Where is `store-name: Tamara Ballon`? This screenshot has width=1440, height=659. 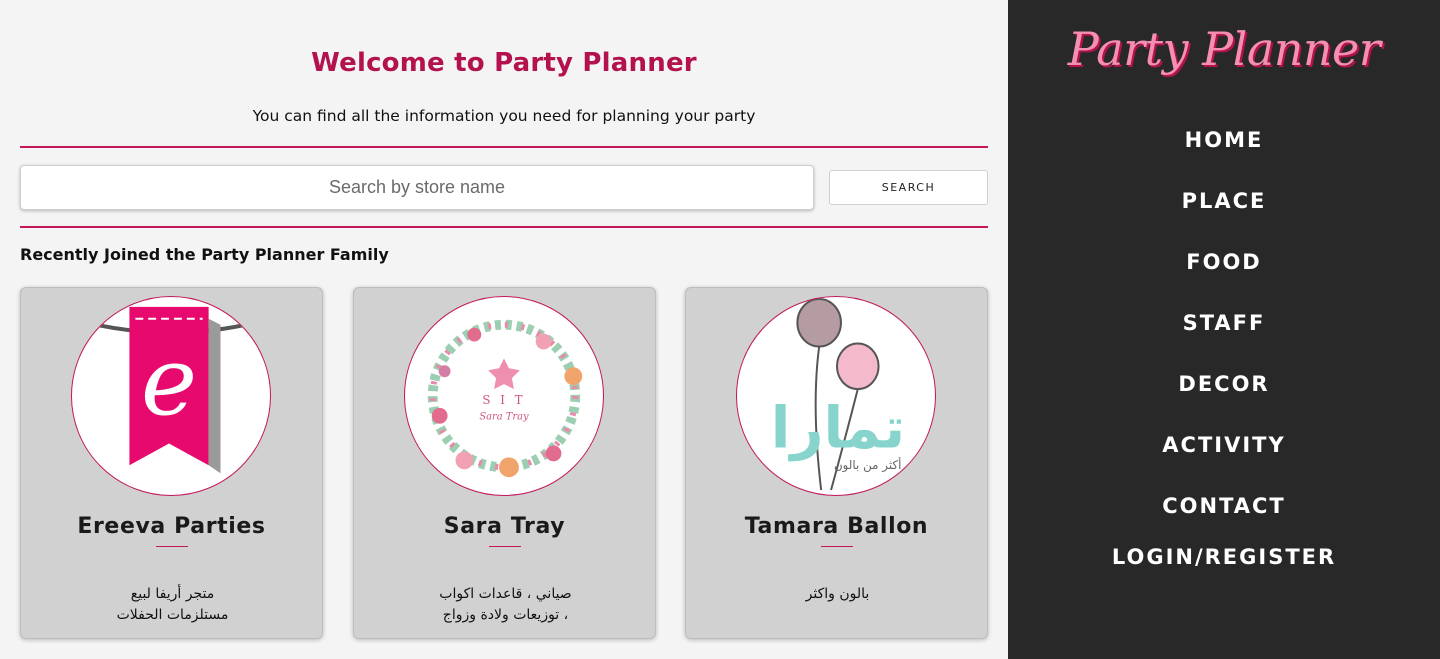
store-name: Tamara Ballon is located at coordinates (836, 526).